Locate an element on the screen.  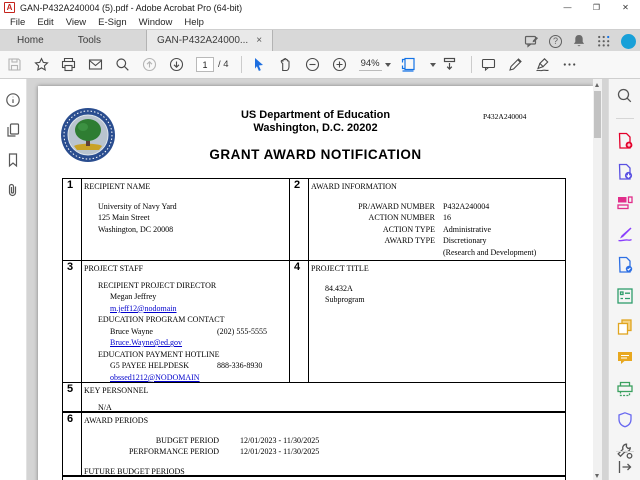
menu-view: View is located at coordinates (76, 22).